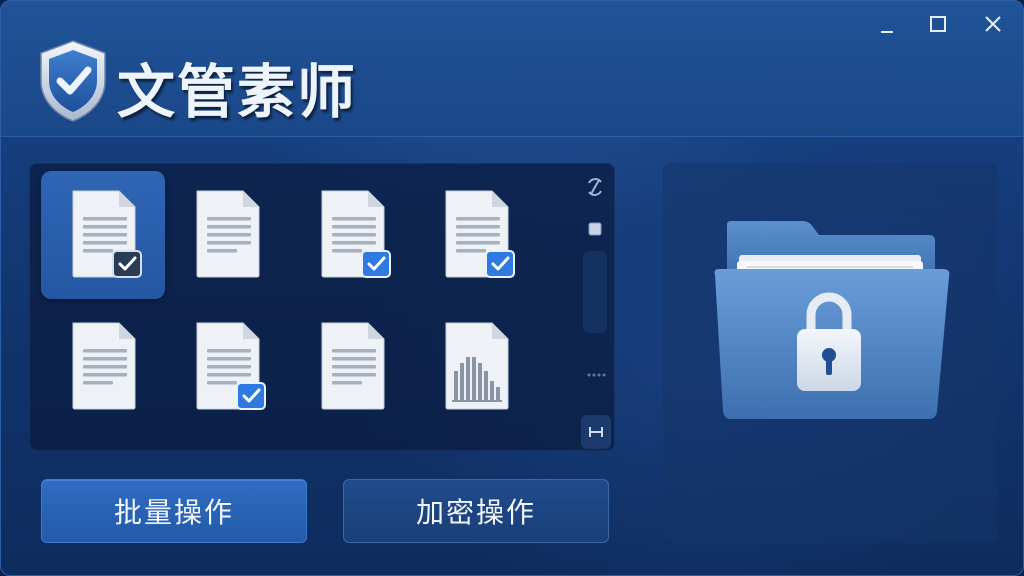 The image size is (1024, 576). I want to click on close-button, so click(993, 24).